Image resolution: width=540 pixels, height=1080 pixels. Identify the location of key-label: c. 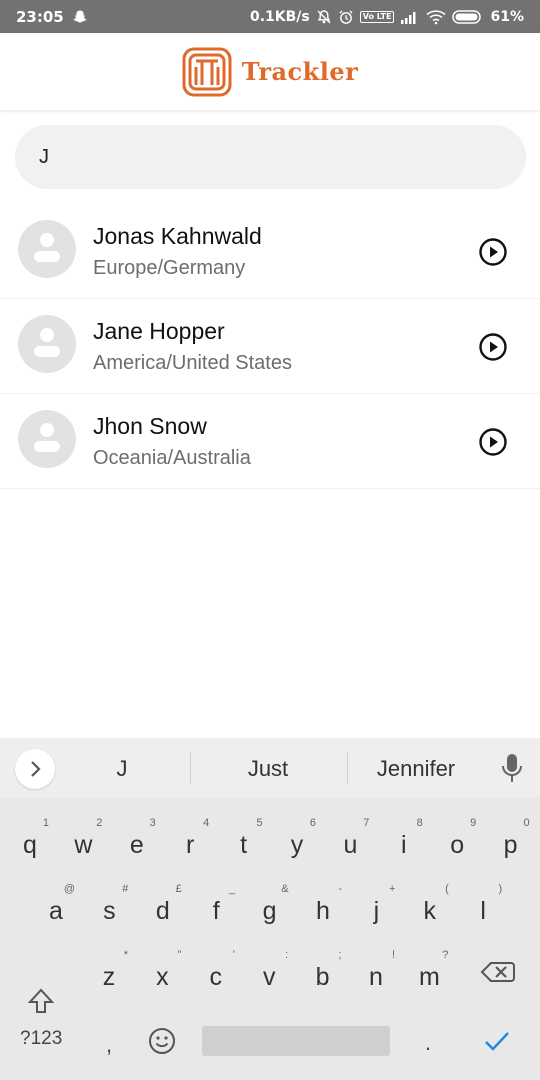
(216, 977).